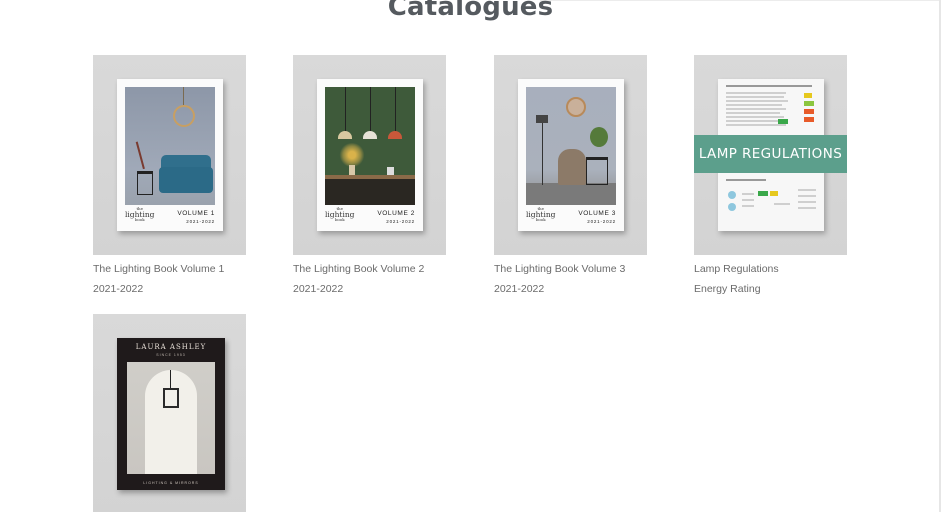  I want to click on laura-ashley-logo: LAURA ASHLEY, so click(171, 347).